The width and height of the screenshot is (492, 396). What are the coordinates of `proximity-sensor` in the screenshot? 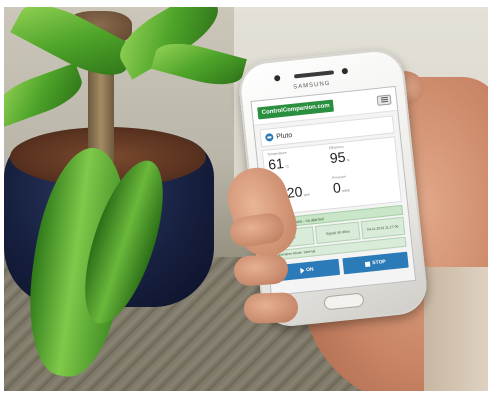 It's located at (345, 71).